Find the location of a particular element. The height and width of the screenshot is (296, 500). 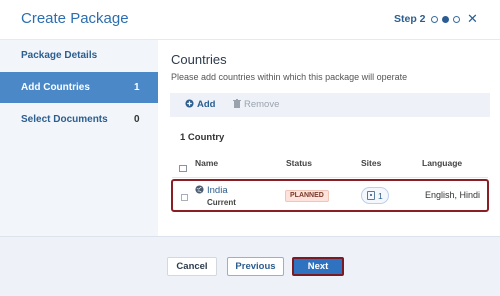

row-checkbox is located at coordinates (184, 197).